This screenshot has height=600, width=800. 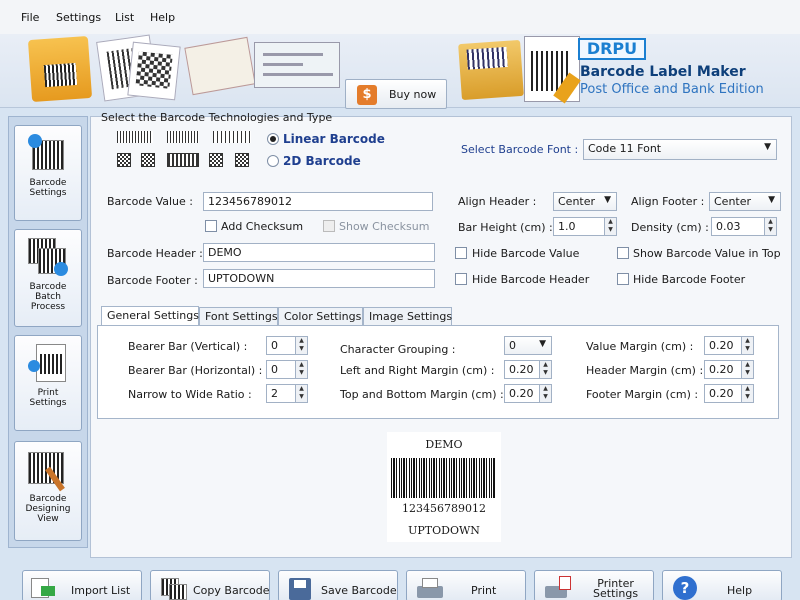 I want to click on barcode-font-select: Code 11 Font ▼, so click(x=680, y=149).